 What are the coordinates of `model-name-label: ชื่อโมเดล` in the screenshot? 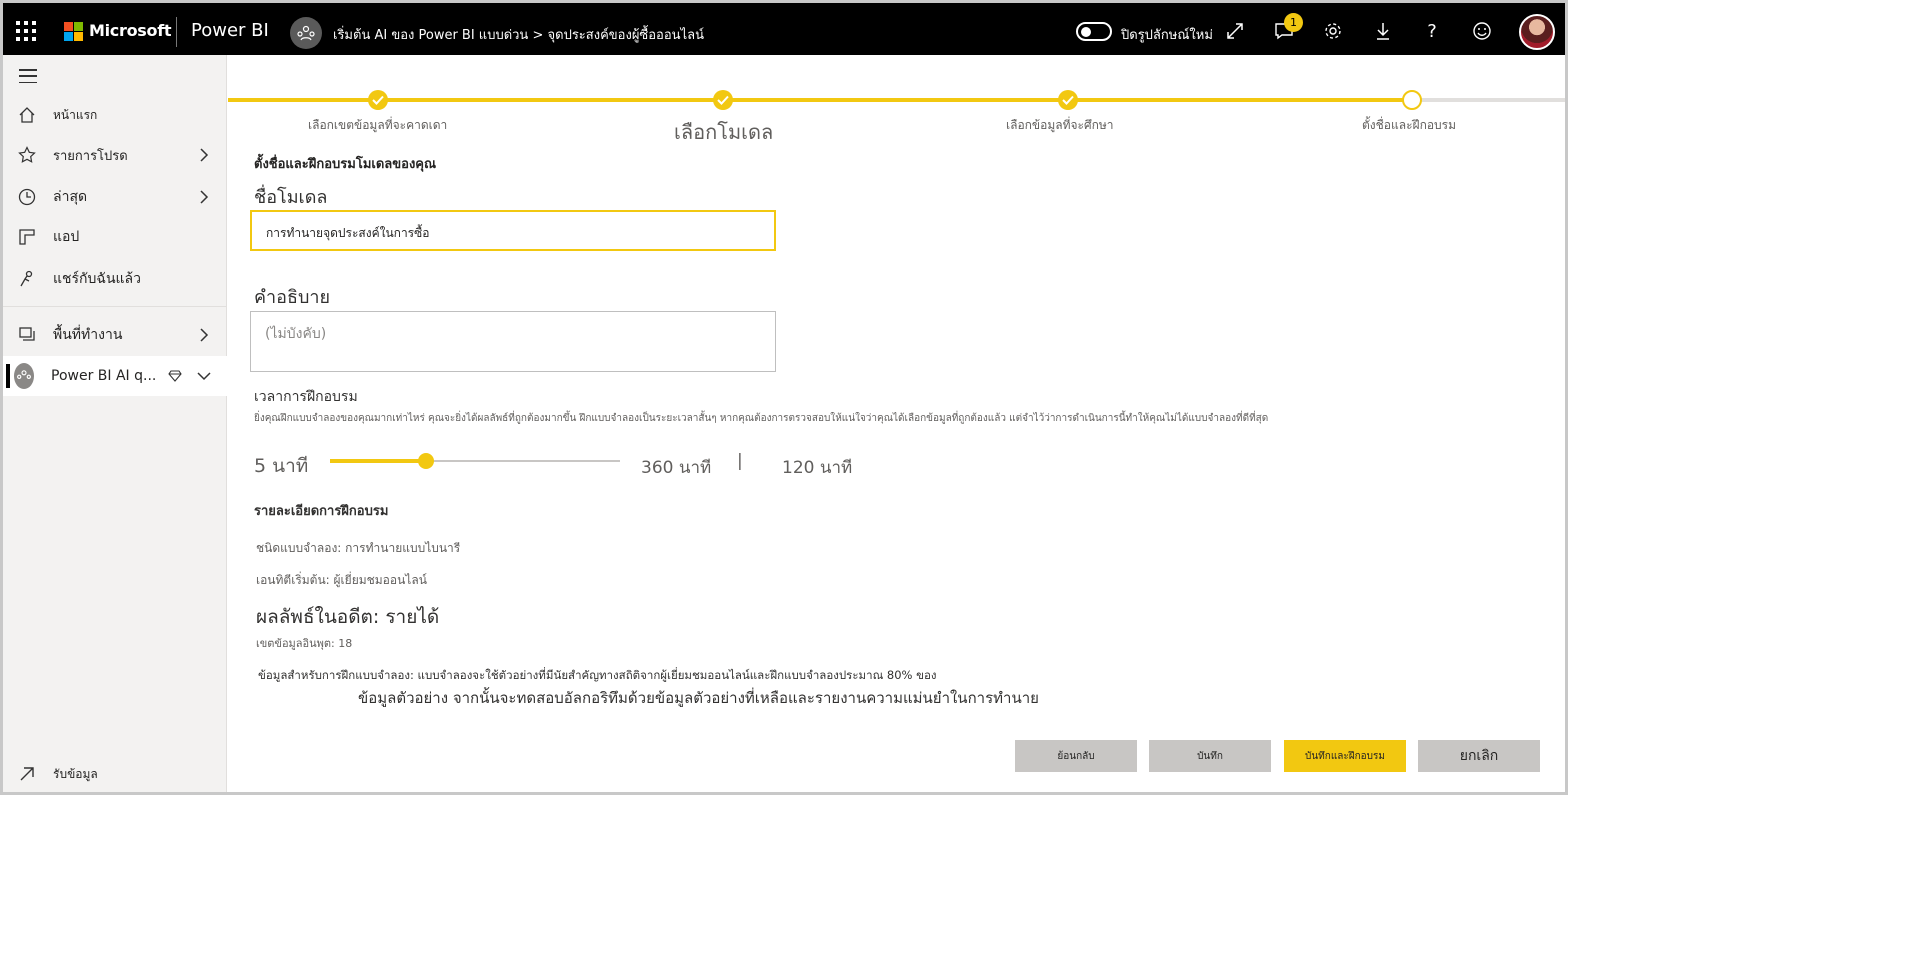 It's located at (291, 197).